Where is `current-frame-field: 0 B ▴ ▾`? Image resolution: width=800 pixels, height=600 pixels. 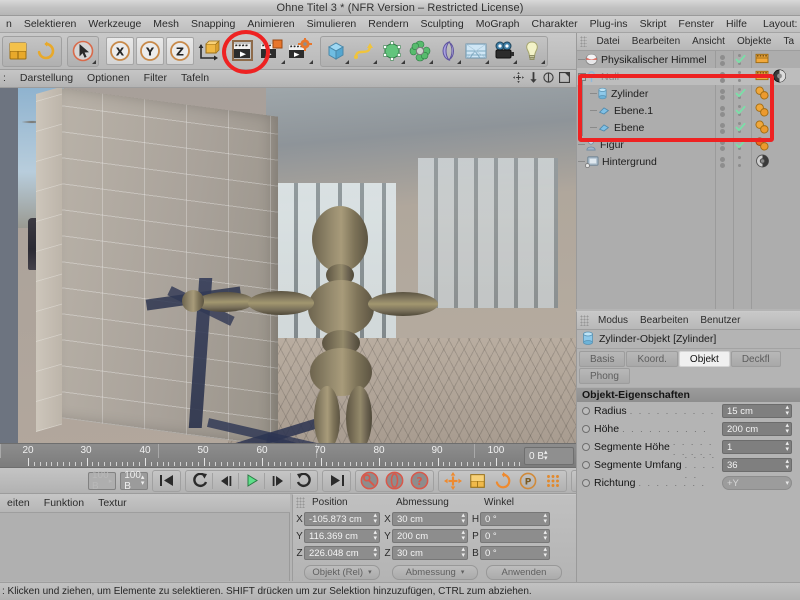 current-frame-field: 0 B ▴ ▾ is located at coordinates (549, 456).